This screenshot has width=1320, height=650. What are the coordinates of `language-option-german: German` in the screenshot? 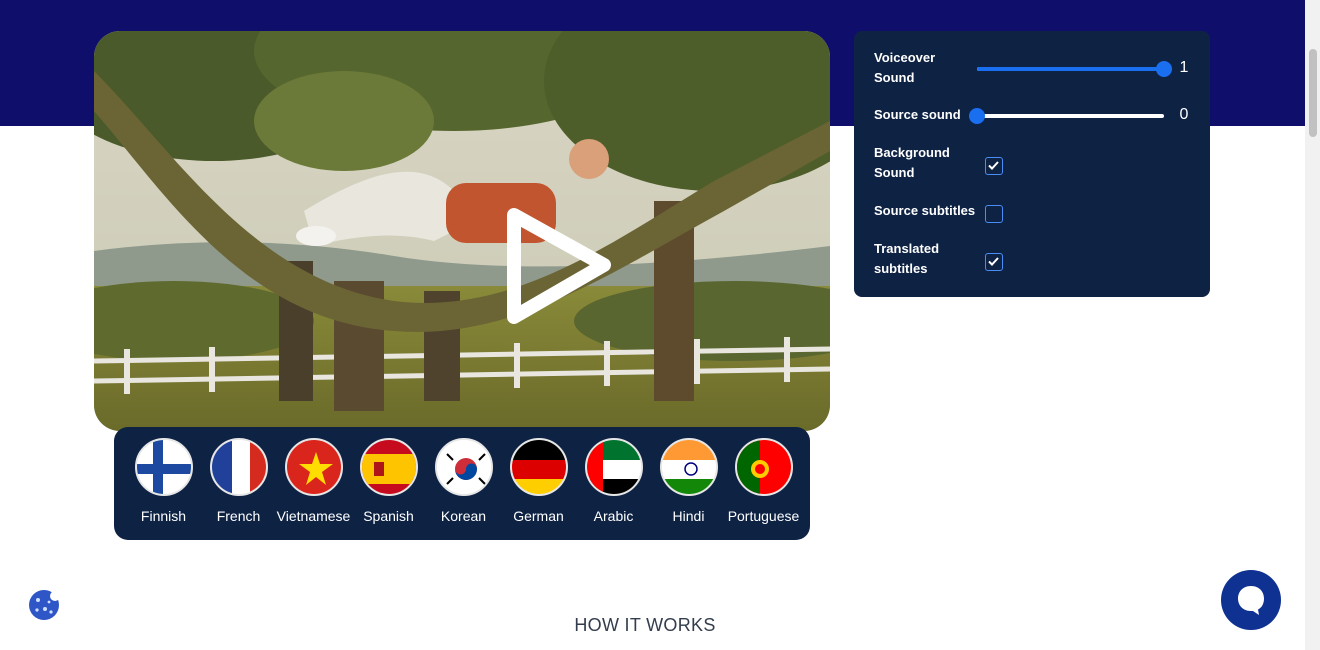 It's located at (538, 481).